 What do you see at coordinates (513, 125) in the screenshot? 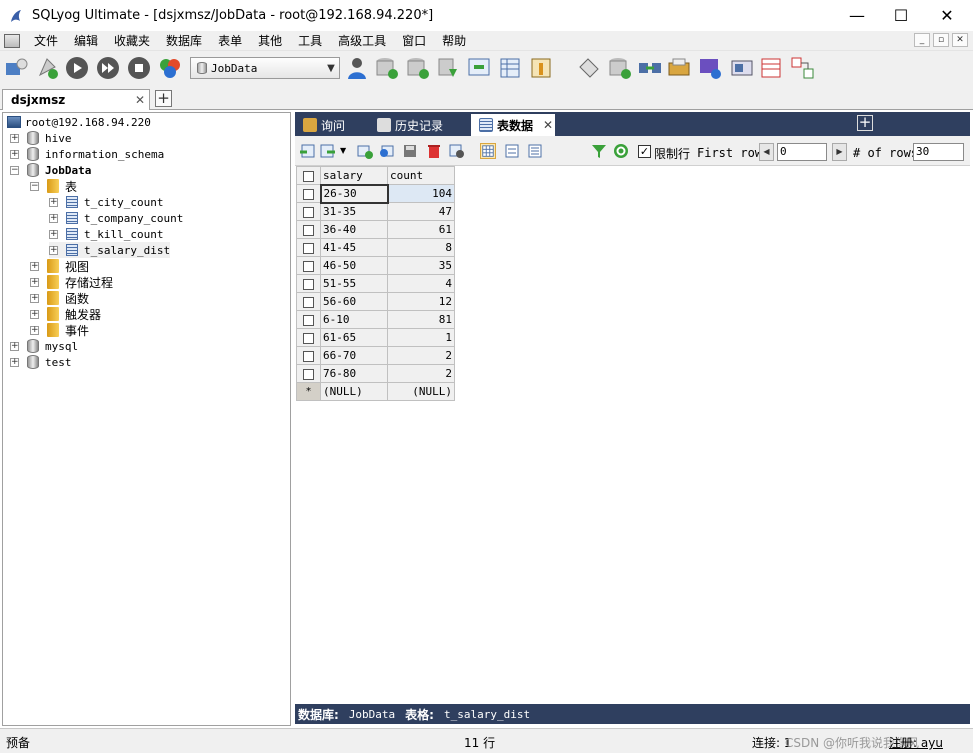
I see `tab-table-data: 表数据 ✕` at bounding box center [513, 125].